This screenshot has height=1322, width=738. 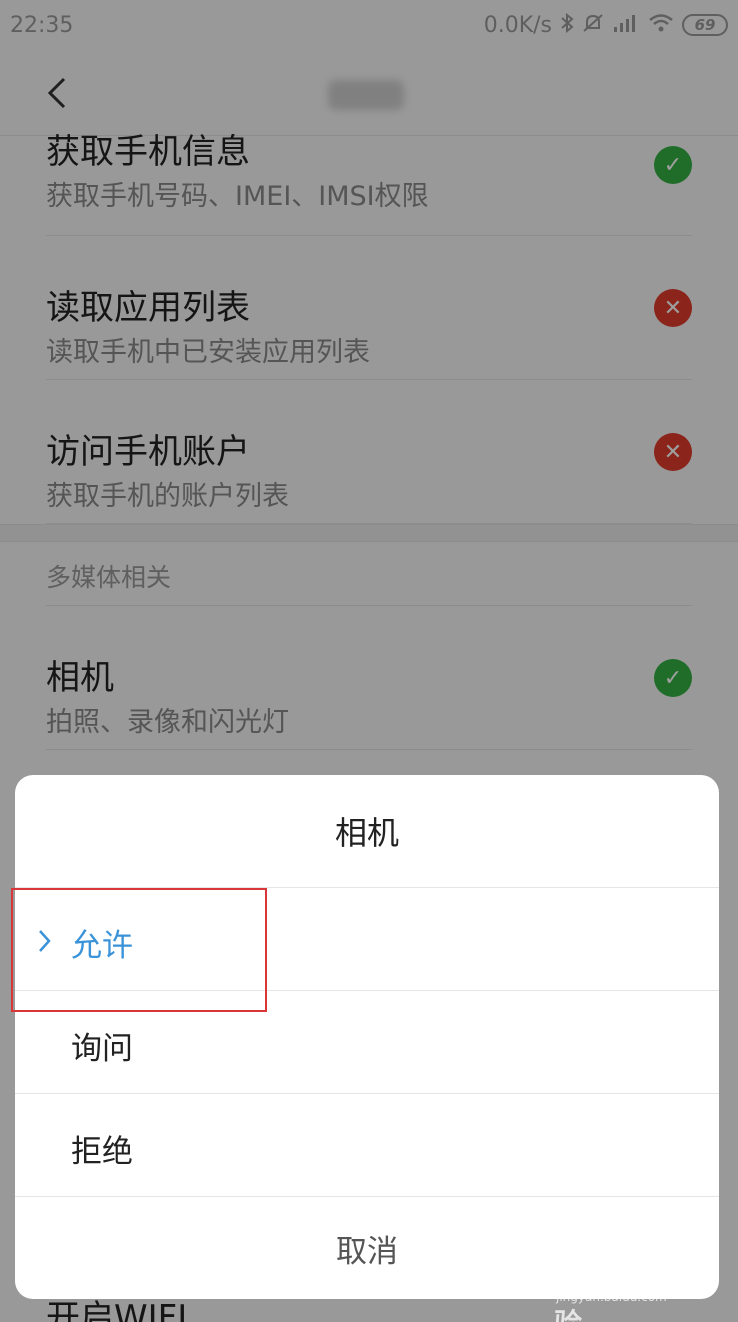 I want to click on option-deny: 拒绝, so click(x=367, y=1145).